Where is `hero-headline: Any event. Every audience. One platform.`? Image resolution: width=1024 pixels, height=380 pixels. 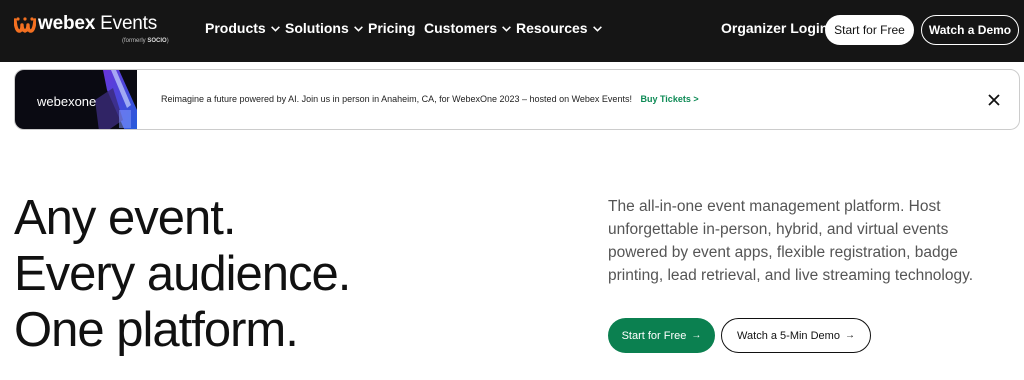
hero-headline: Any event. Every audience. One platform. is located at coordinates (182, 274).